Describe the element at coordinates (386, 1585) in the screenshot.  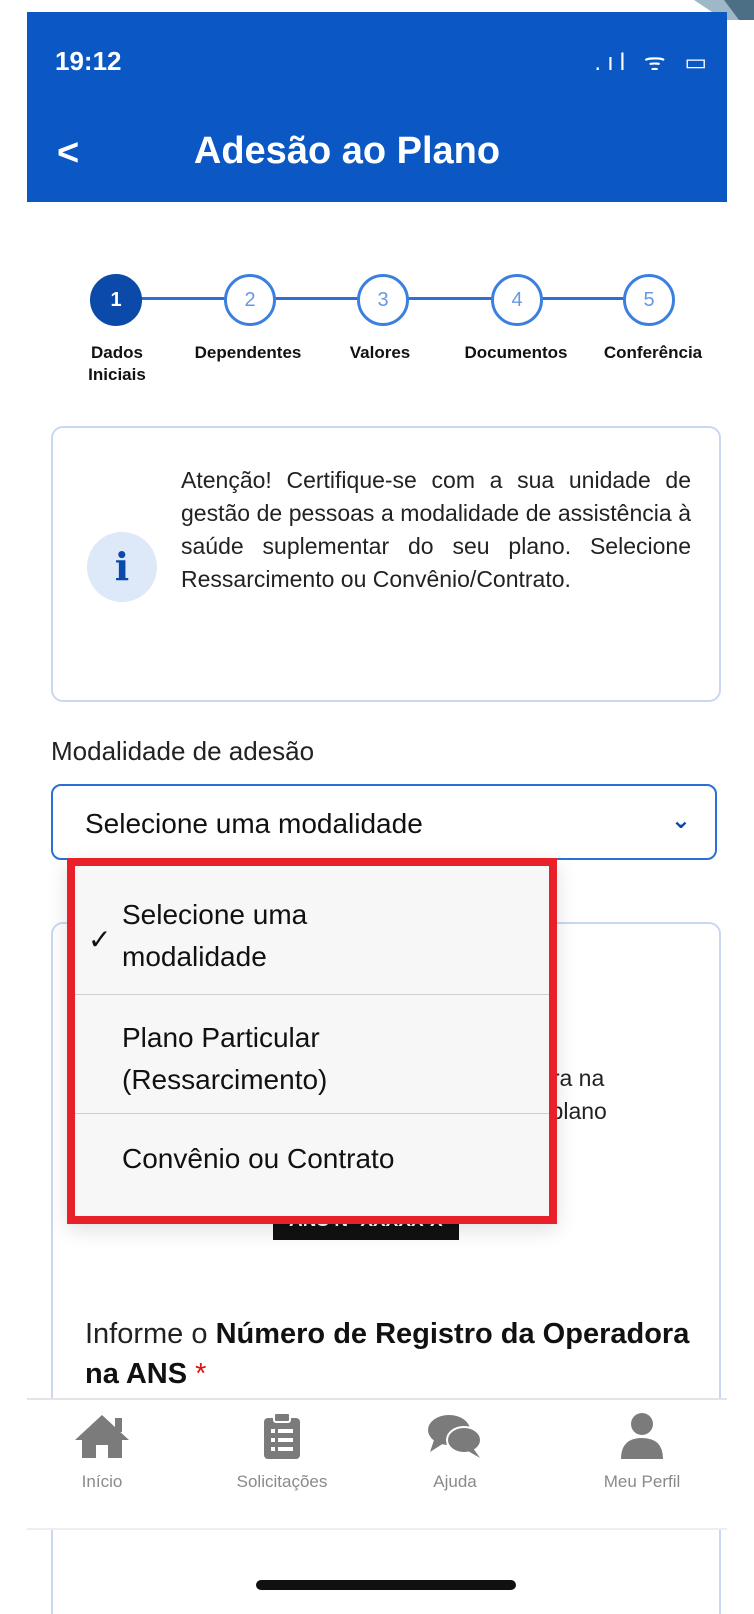
I see `home-indicator` at that location.